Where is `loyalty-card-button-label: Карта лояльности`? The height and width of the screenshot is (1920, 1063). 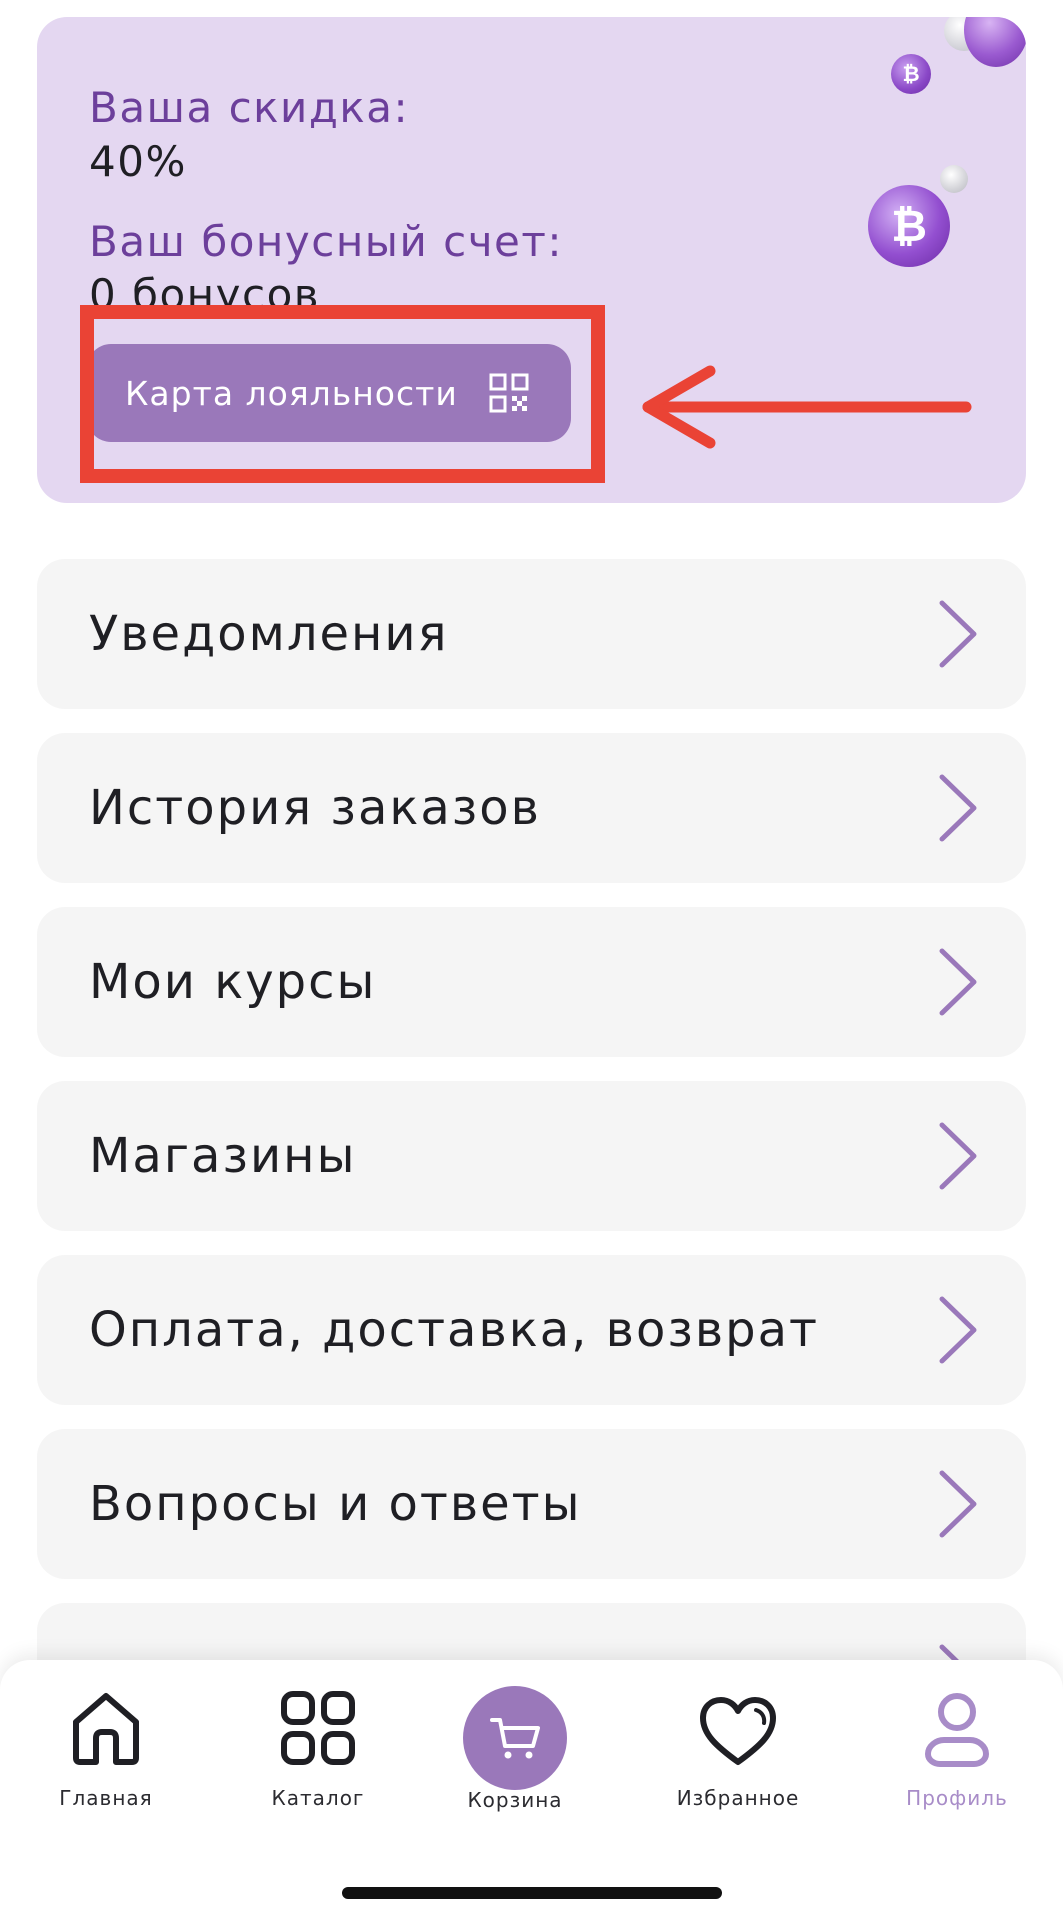
loyalty-card-button-label: Карта лояльности is located at coordinates (291, 393).